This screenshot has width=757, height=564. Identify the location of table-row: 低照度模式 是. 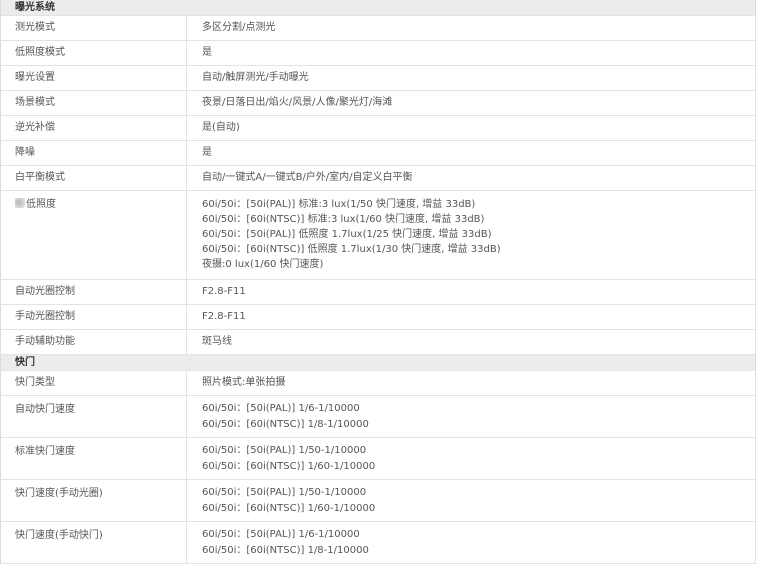
(378, 53).